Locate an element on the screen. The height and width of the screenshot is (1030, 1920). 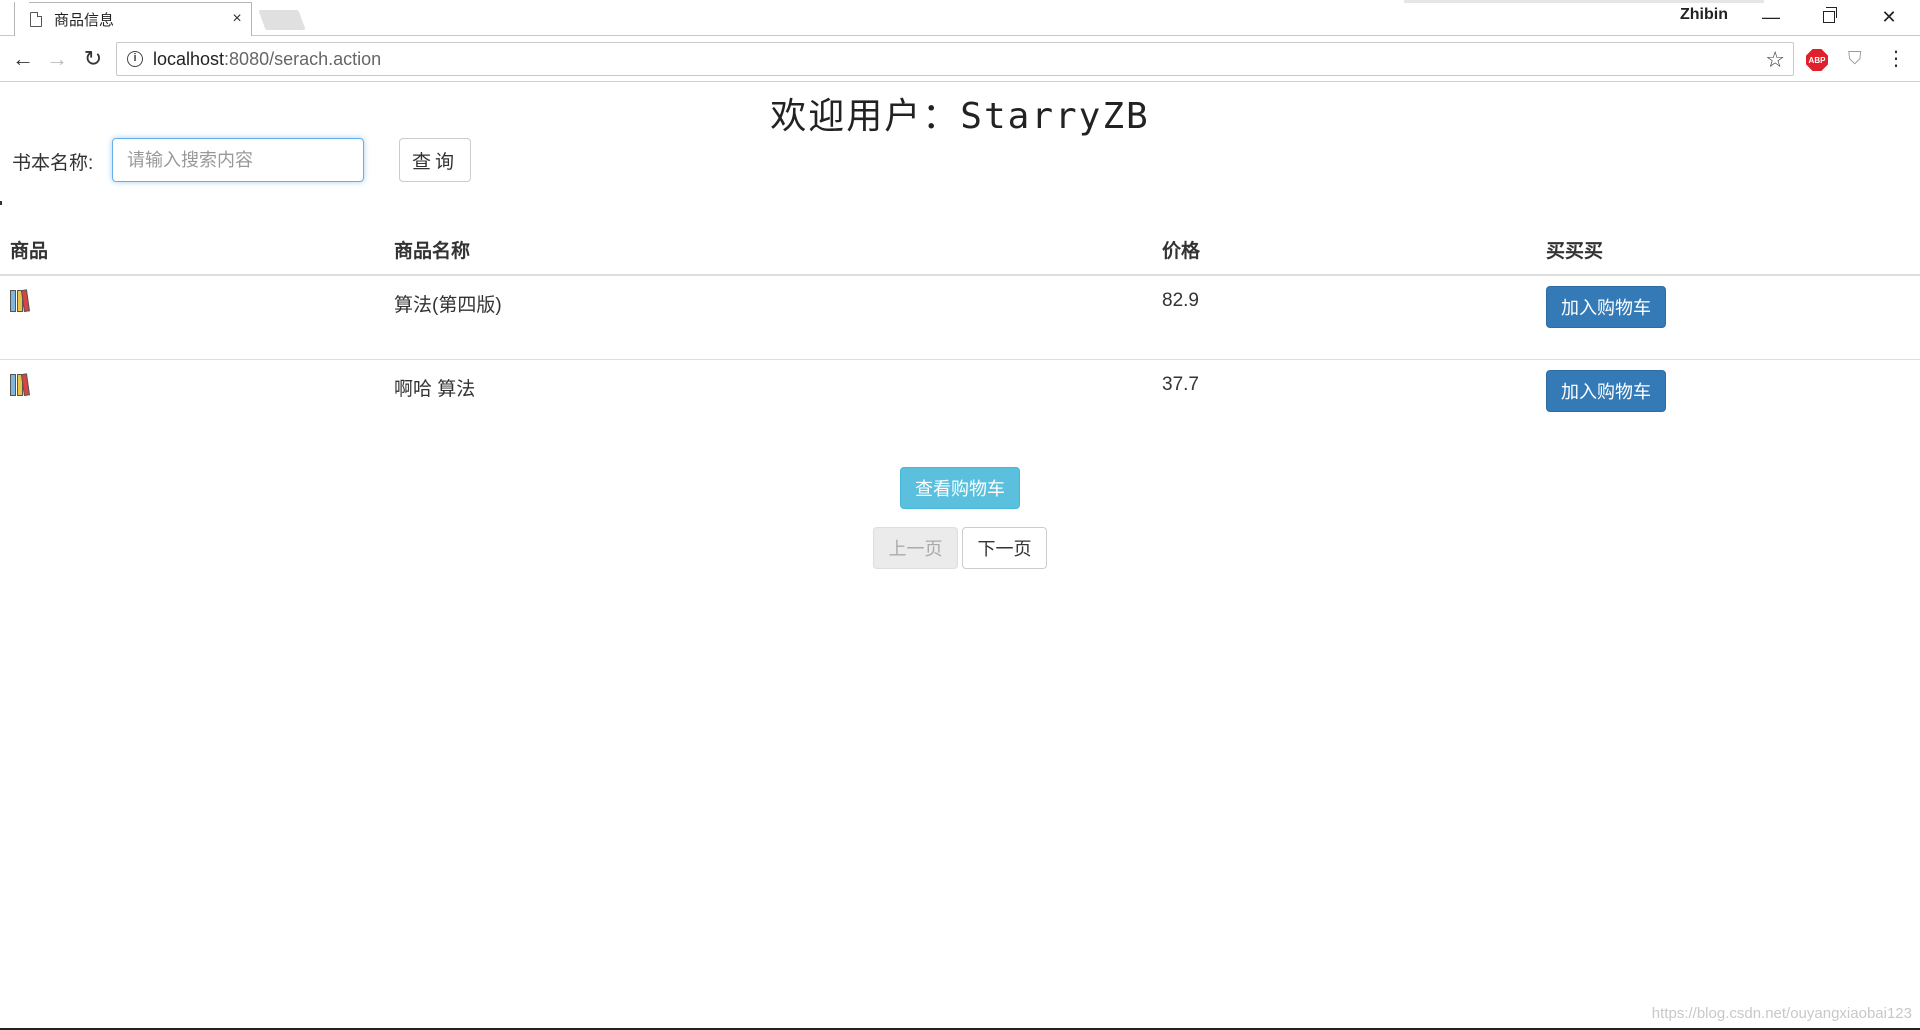
tabstrip-decoration is located at coordinates (1584, 1).